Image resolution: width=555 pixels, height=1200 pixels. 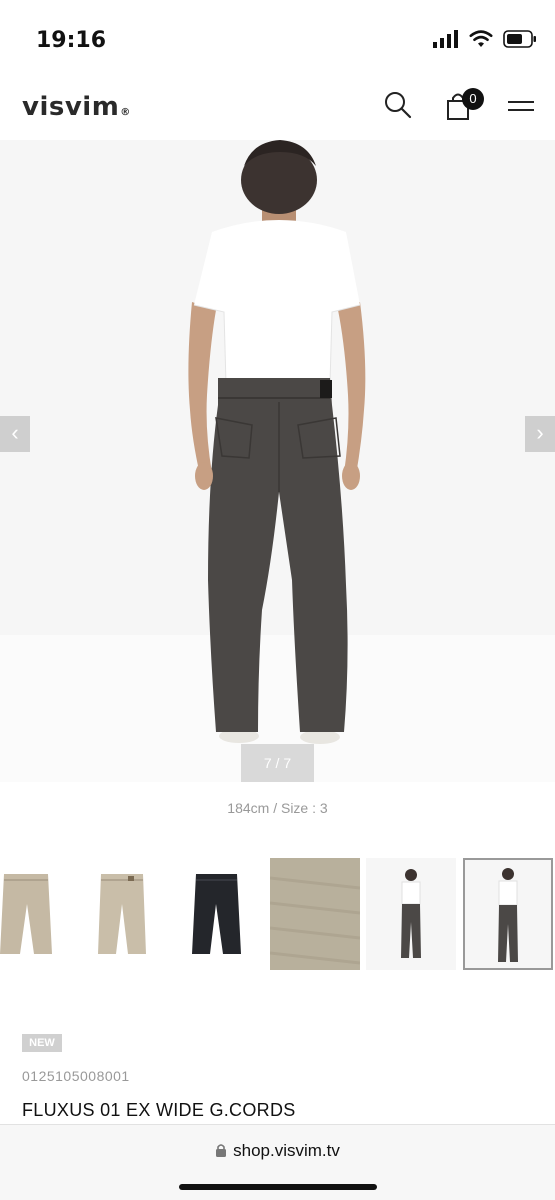 What do you see at coordinates (286, 1150) in the screenshot?
I see `url-text: shop.visvim.tv` at bounding box center [286, 1150].